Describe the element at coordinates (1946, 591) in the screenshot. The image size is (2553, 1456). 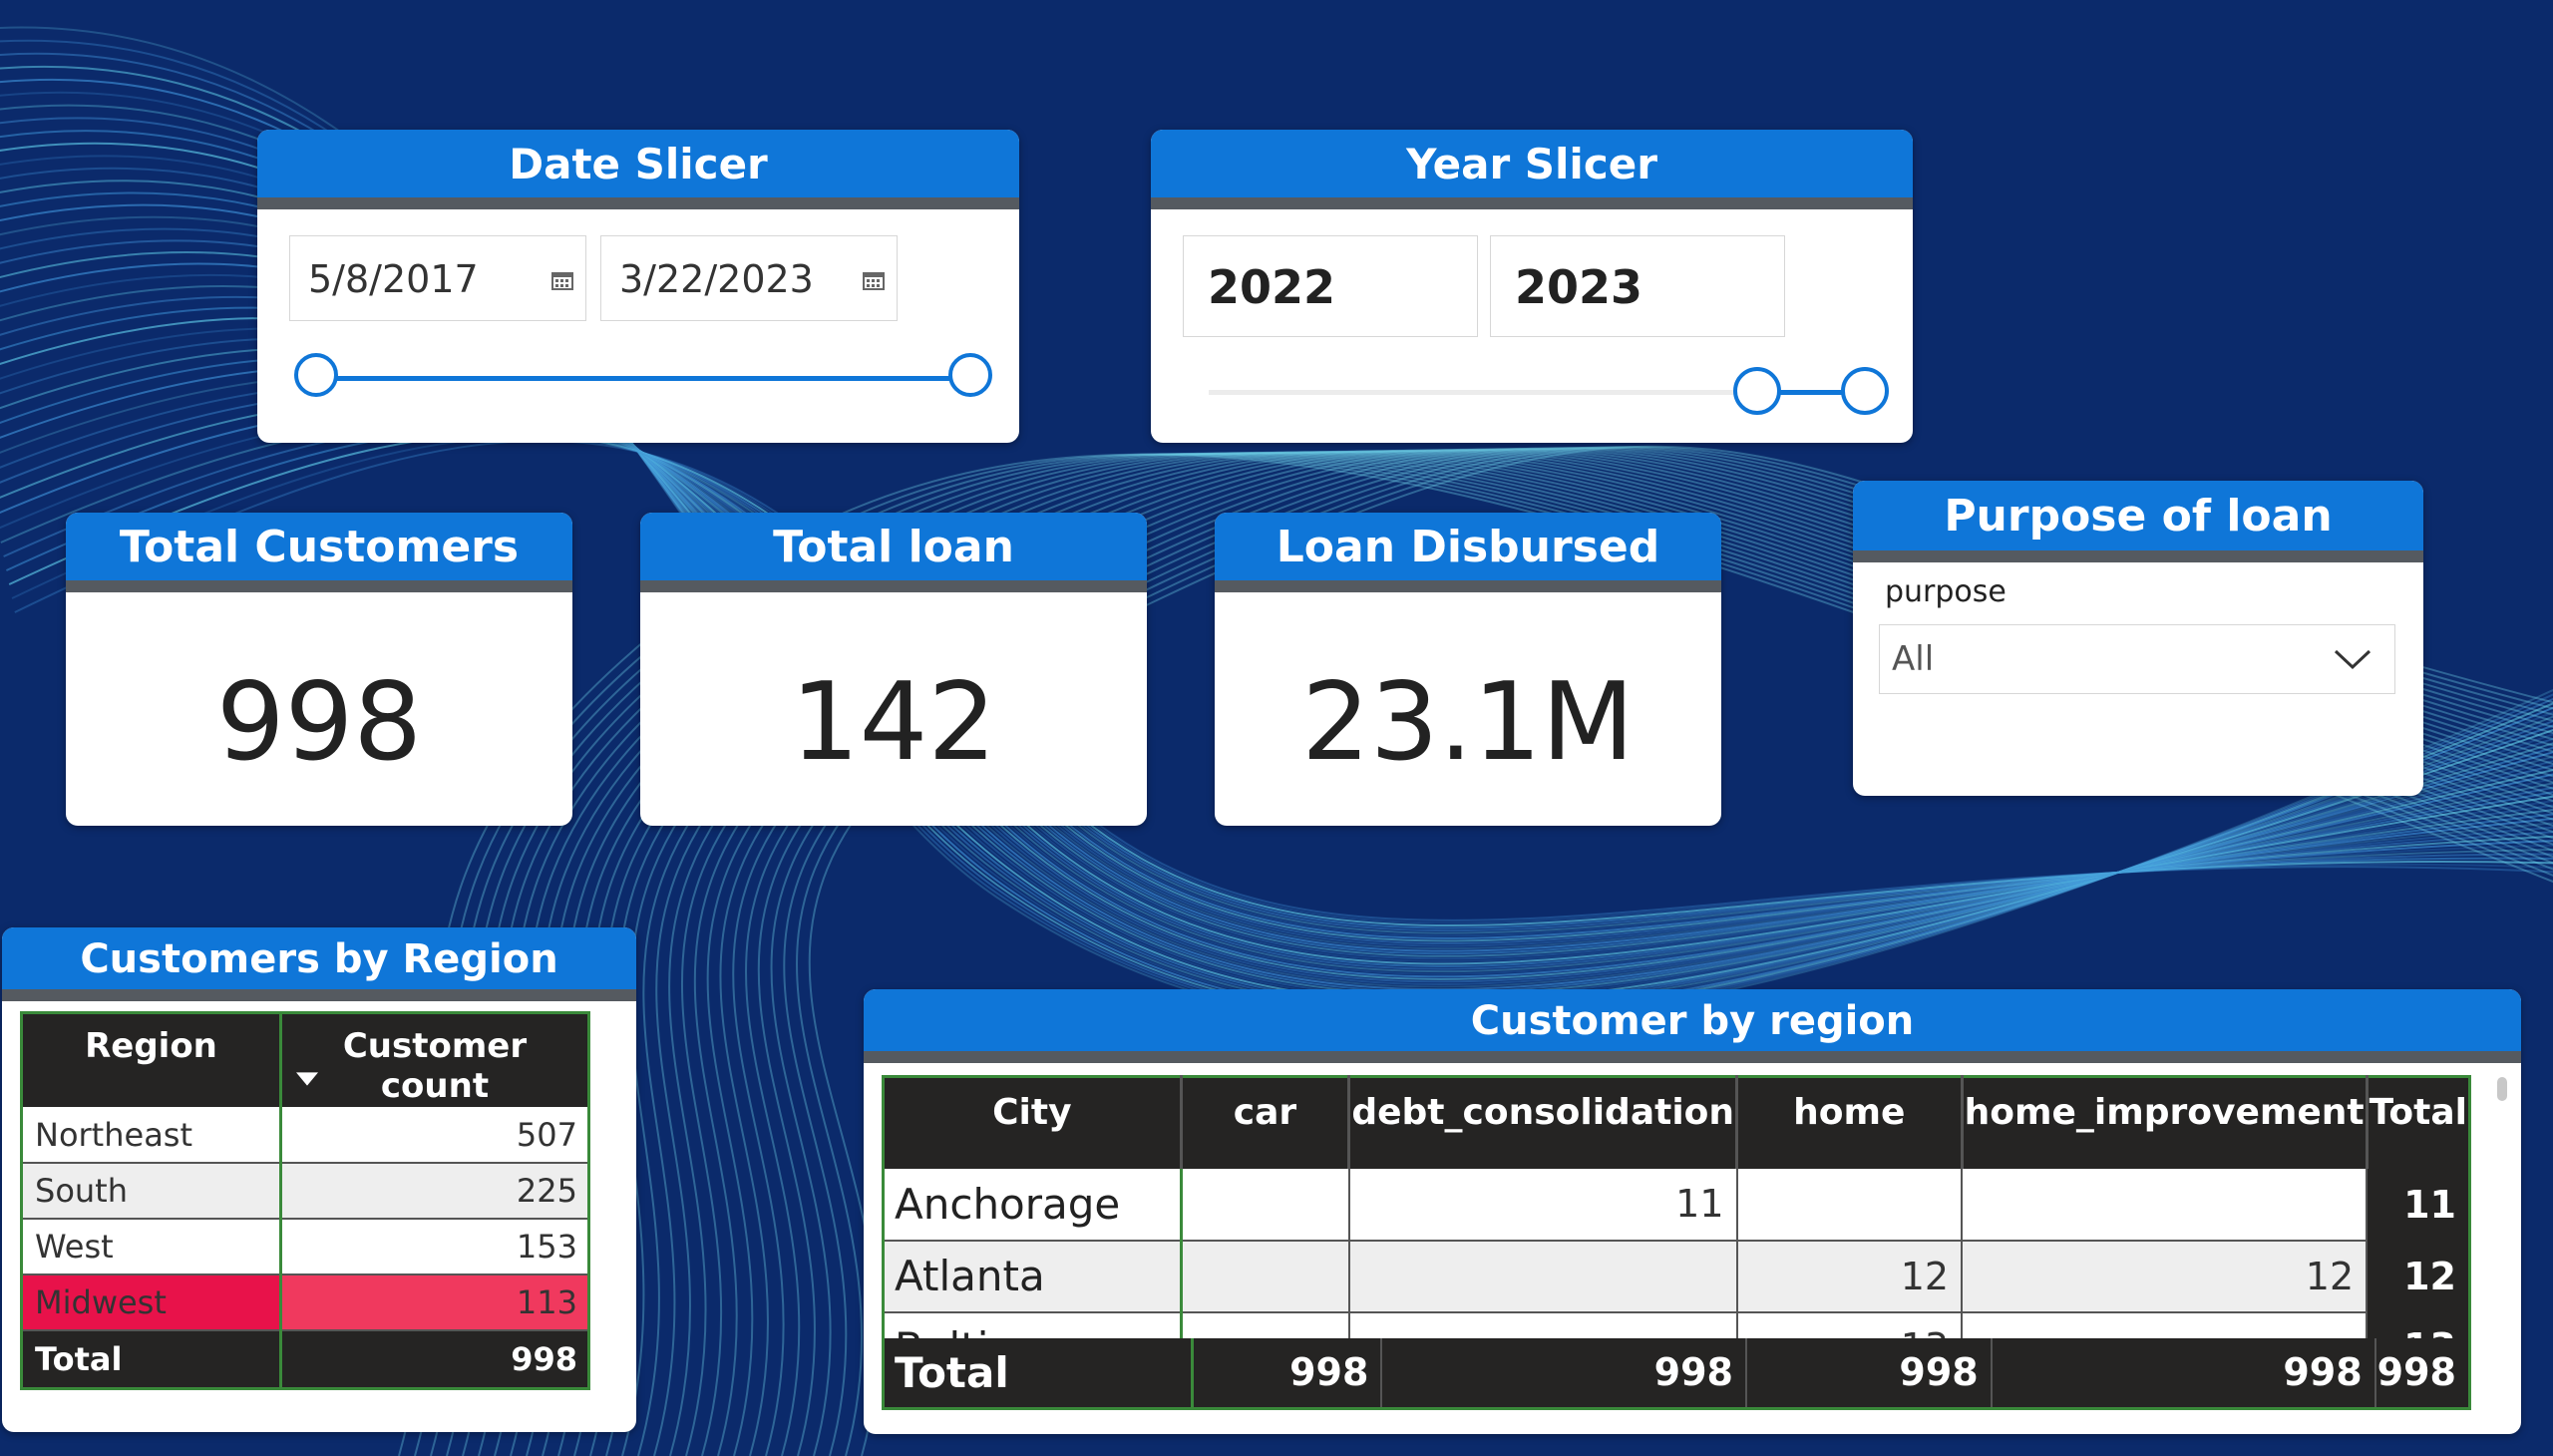
I see `purpose-field-label: purpose` at that location.